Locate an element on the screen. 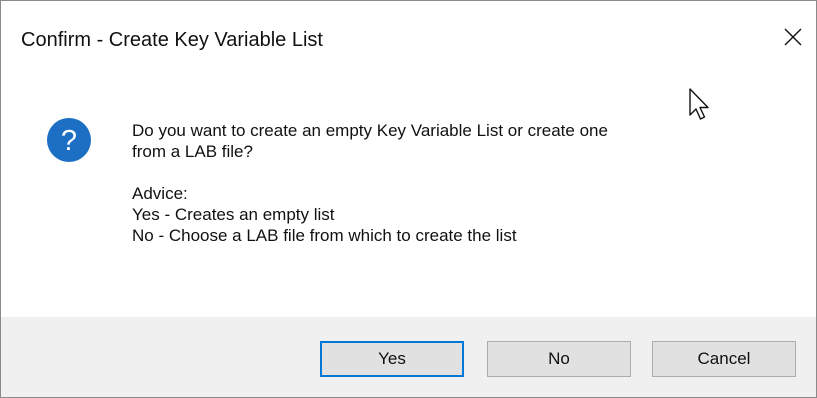 This screenshot has width=817, height=398. close-icon is located at coordinates (793, 37).